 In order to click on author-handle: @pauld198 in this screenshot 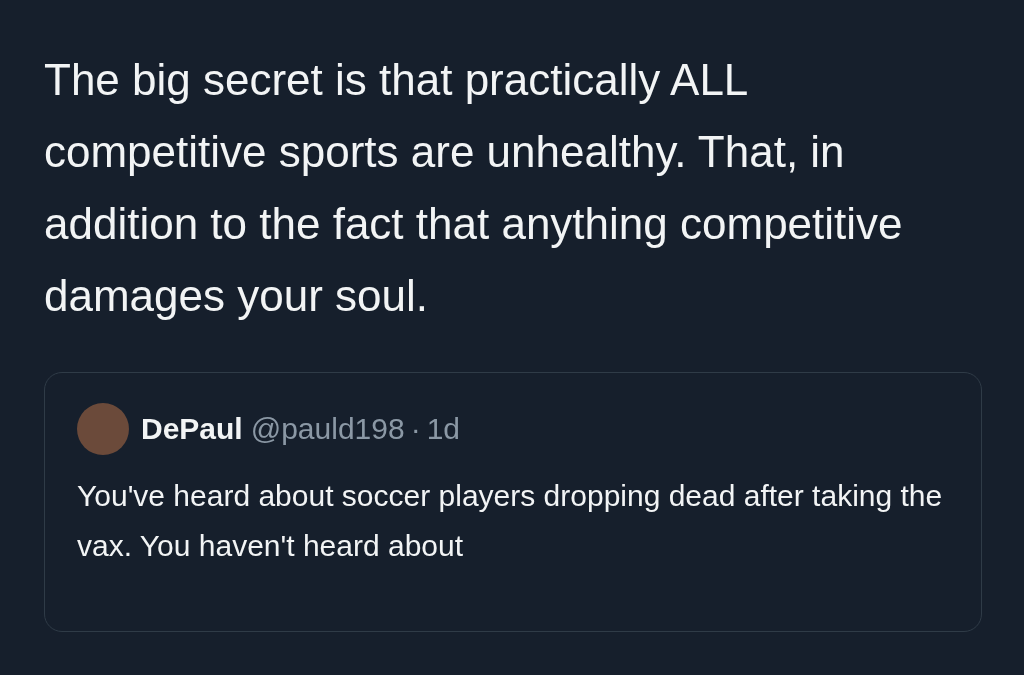, I will do `click(327, 429)`.